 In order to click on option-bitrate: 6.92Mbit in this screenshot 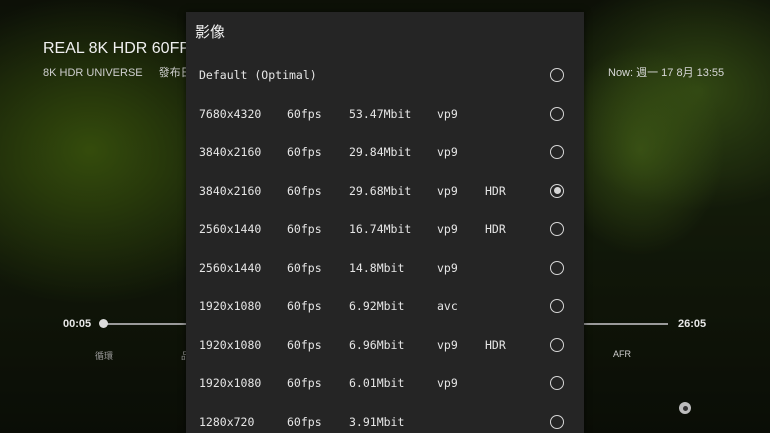, I will do `click(377, 306)`.